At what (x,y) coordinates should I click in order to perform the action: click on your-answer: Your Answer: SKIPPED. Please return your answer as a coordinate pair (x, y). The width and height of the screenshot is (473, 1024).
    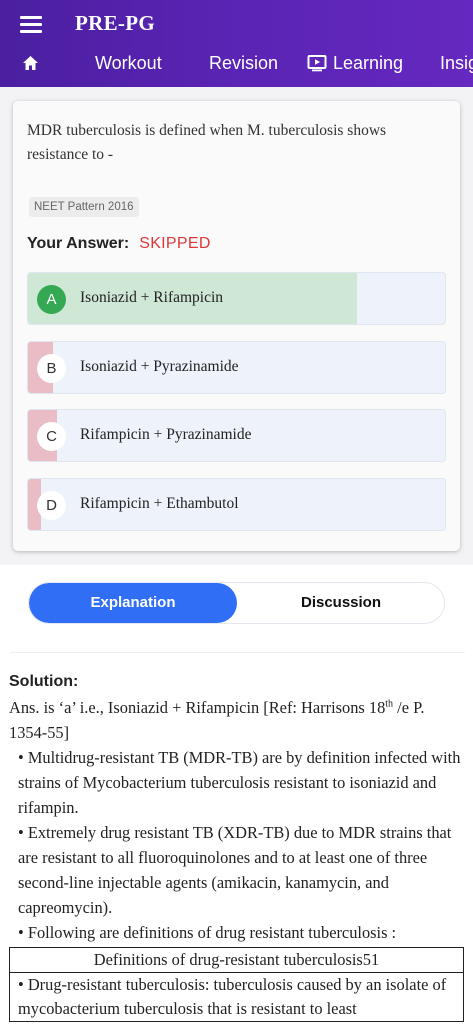
    Looking at the image, I should click on (119, 244).